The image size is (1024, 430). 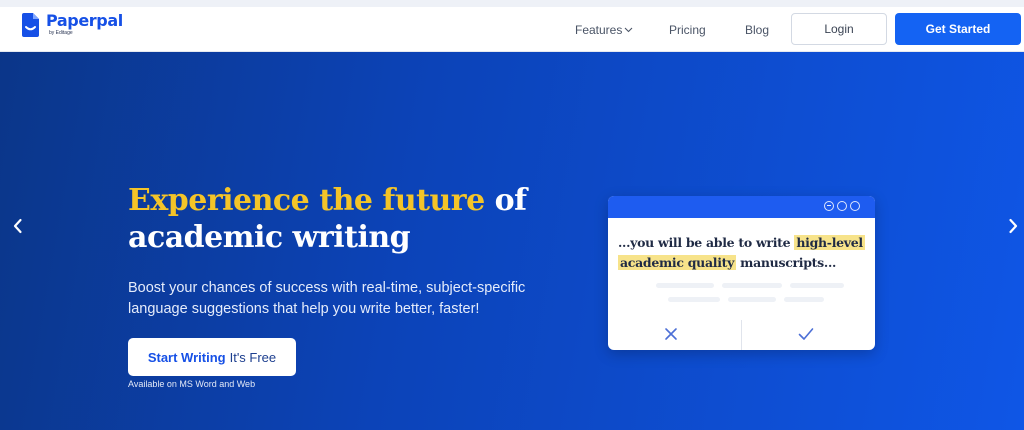 I want to click on paperpal-logo-icon, so click(x=30, y=25).